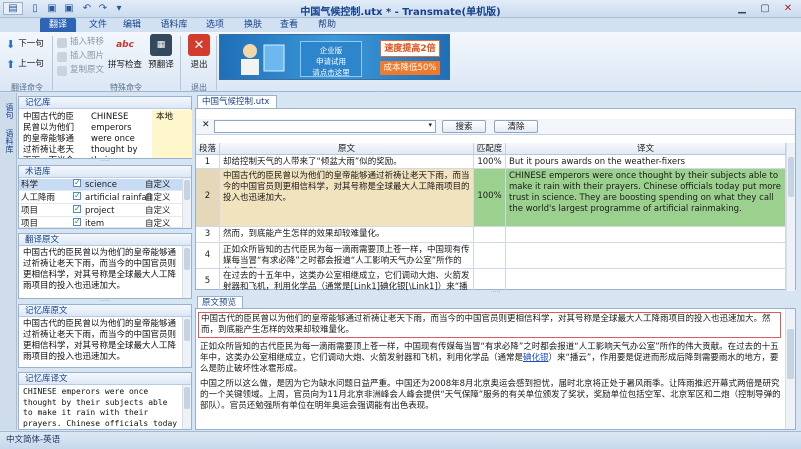 The width and height of the screenshot is (801, 449). Describe the element at coordinates (327, 25) in the screenshot. I see `tab-help: 帮助` at that location.